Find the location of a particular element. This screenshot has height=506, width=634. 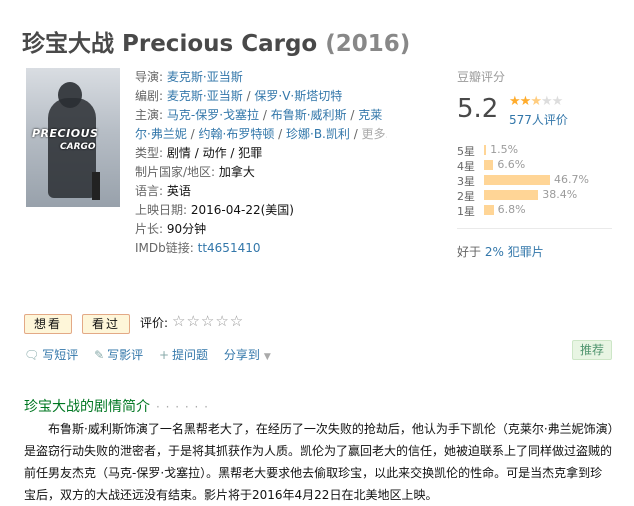

cast-row: 主演: 马克-保罗·戈塞拉 / 布鲁斯·威利斯 / 克莱 is located at coordinates (259, 115).